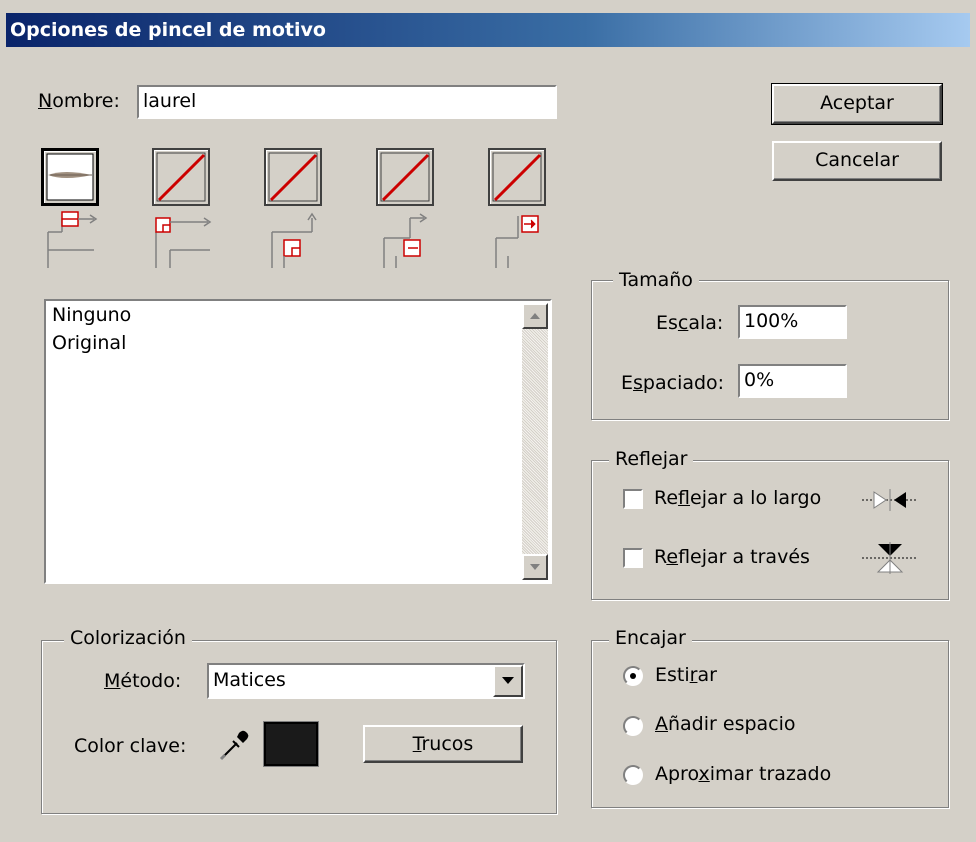 This screenshot has width=976, height=842. I want to click on inner-corner-tile-type-icon, so click(294, 240).